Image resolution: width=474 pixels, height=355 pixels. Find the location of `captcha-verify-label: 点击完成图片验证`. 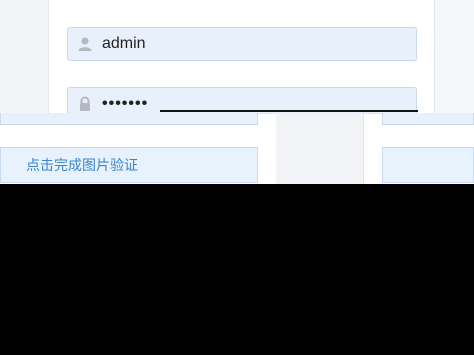

captcha-verify-label: 点击完成图片验证 is located at coordinates (82, 165).